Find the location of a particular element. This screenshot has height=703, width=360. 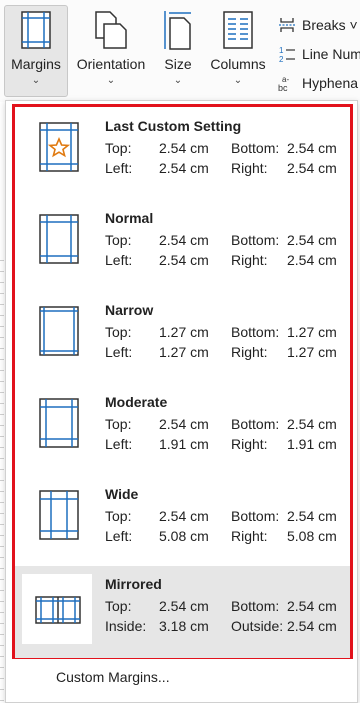

hyphenation-button: a-bc Hyphena is located at coordinates (318, 82).